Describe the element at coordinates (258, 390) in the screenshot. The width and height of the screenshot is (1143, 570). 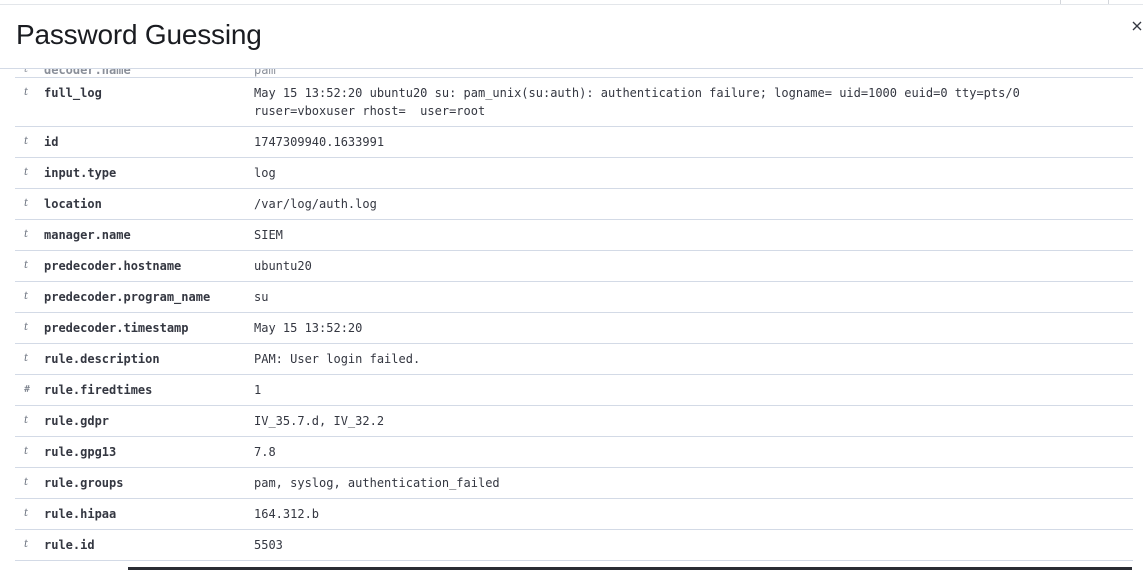
I see `field-value: 1` at that location.